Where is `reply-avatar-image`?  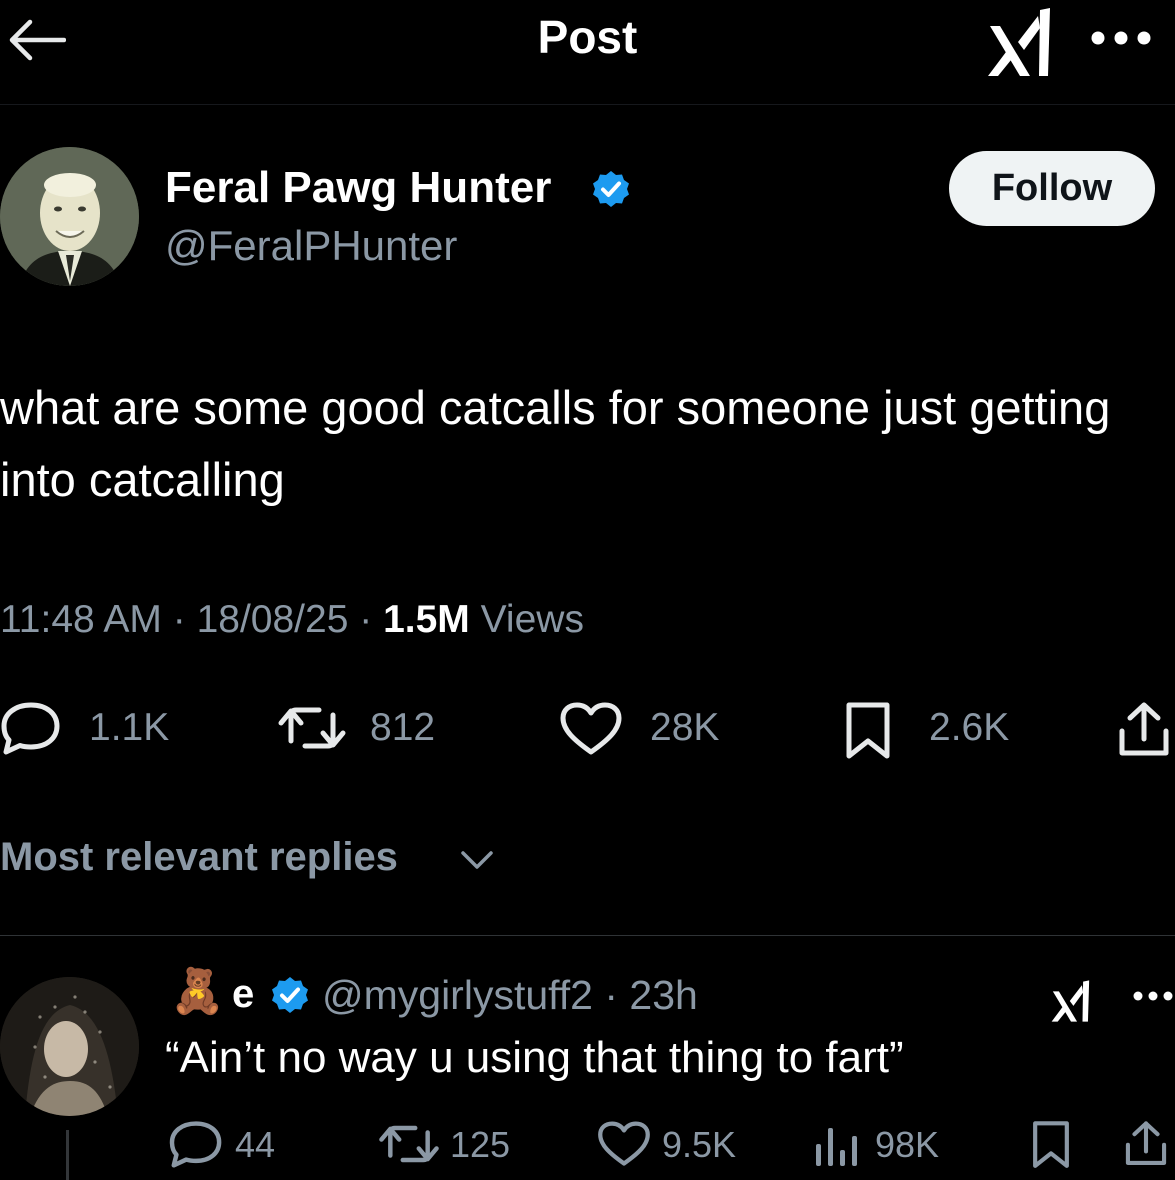
reply-avatar-image is located at coordinates (69, 1046).